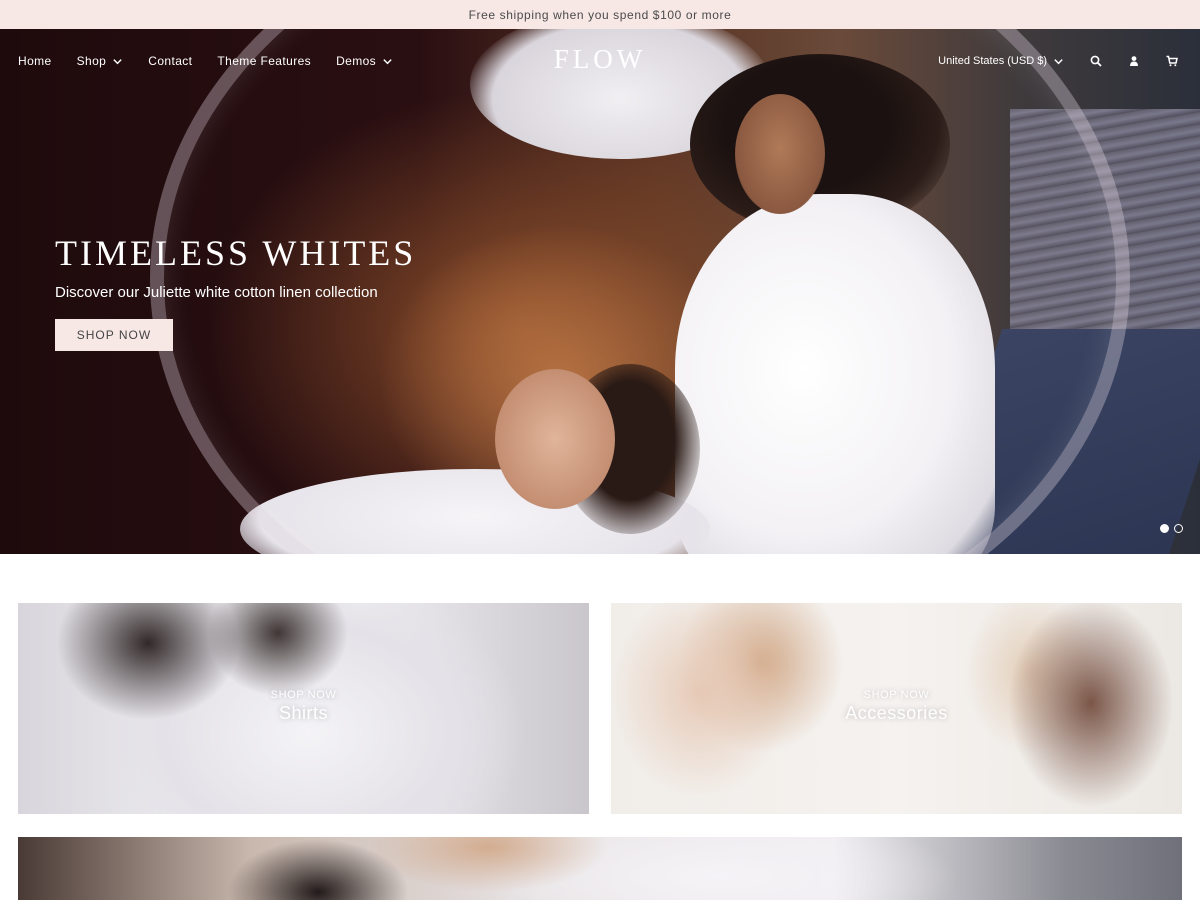  I want to click on collection-tile-wide, so click(600, 868).